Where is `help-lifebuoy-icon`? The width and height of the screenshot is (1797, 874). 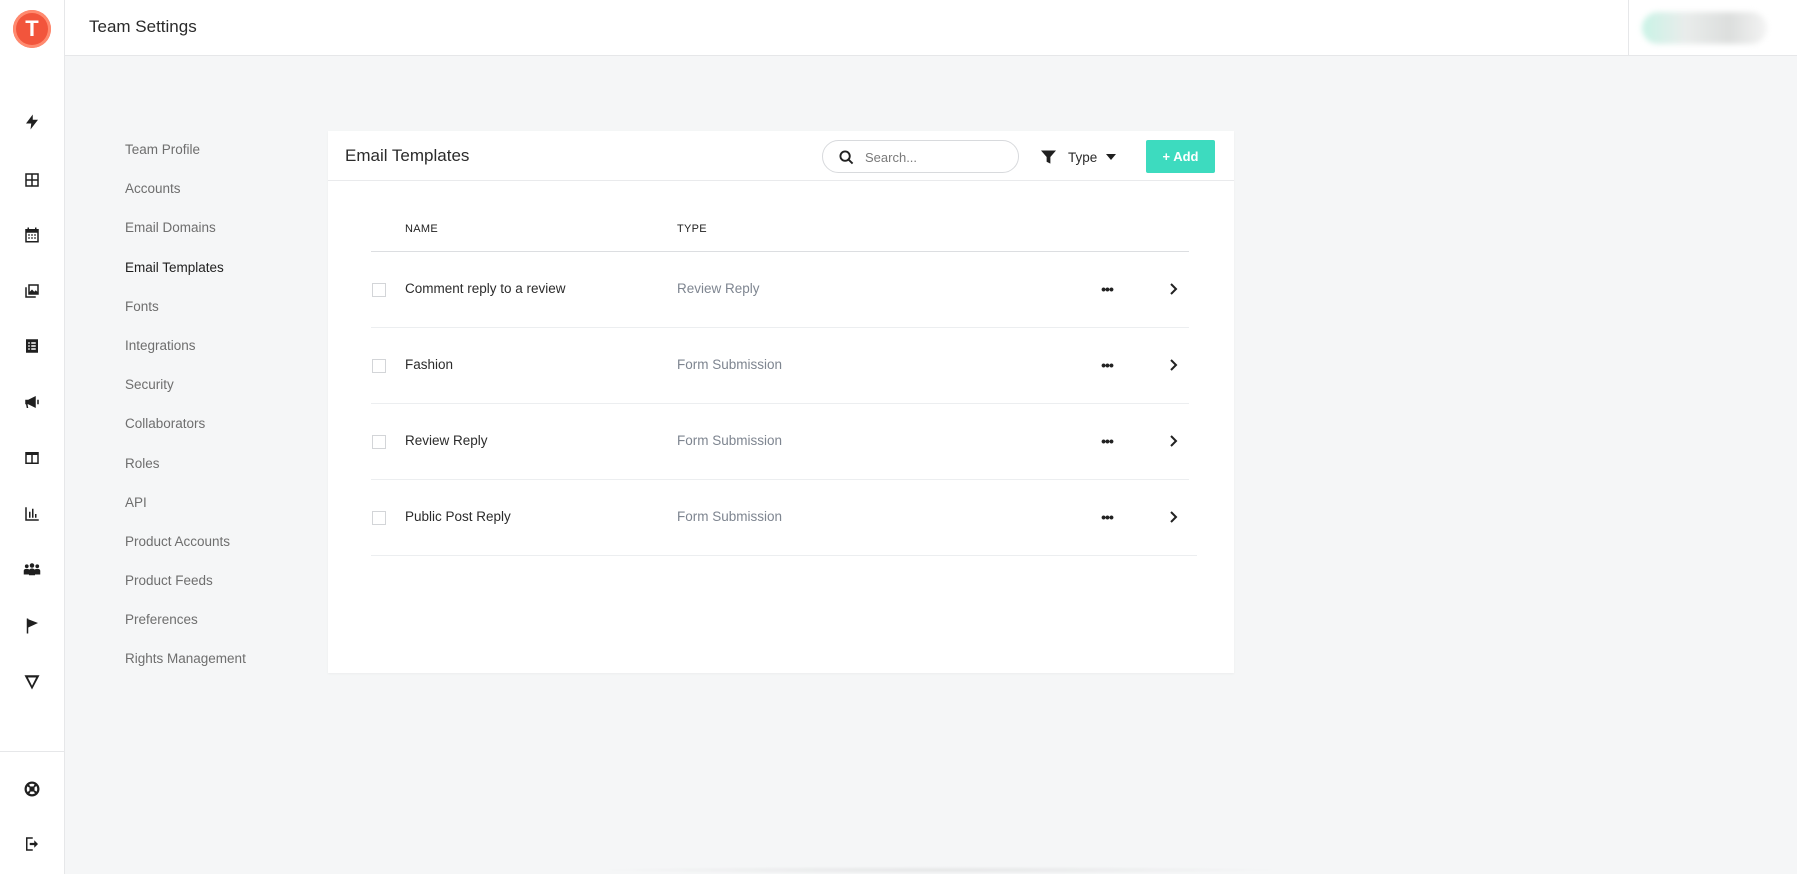
help-lifebuoy-icon is located at coordinates (32, 789).